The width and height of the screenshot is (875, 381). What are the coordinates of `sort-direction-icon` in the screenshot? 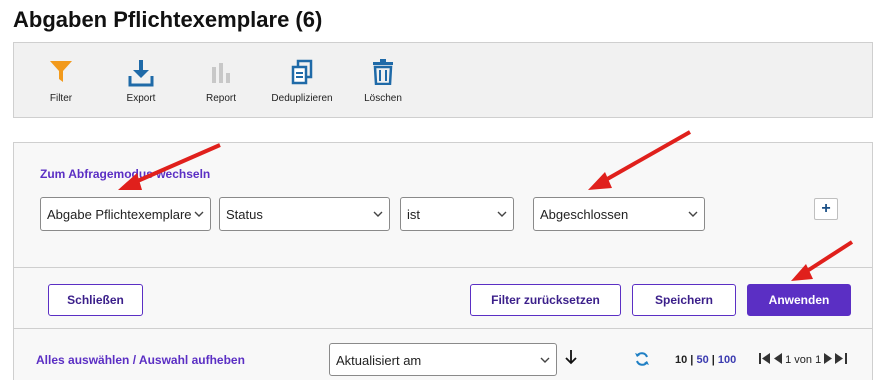 It's located at (571, 359).